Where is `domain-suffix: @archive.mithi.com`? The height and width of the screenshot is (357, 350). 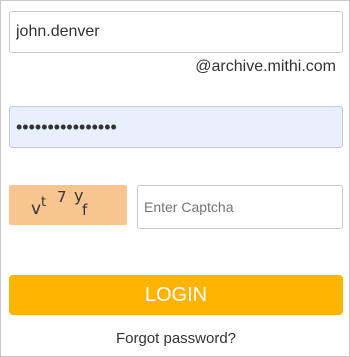 domain-suffix: @archive.mithi.com is located at coordinates (265, 66).